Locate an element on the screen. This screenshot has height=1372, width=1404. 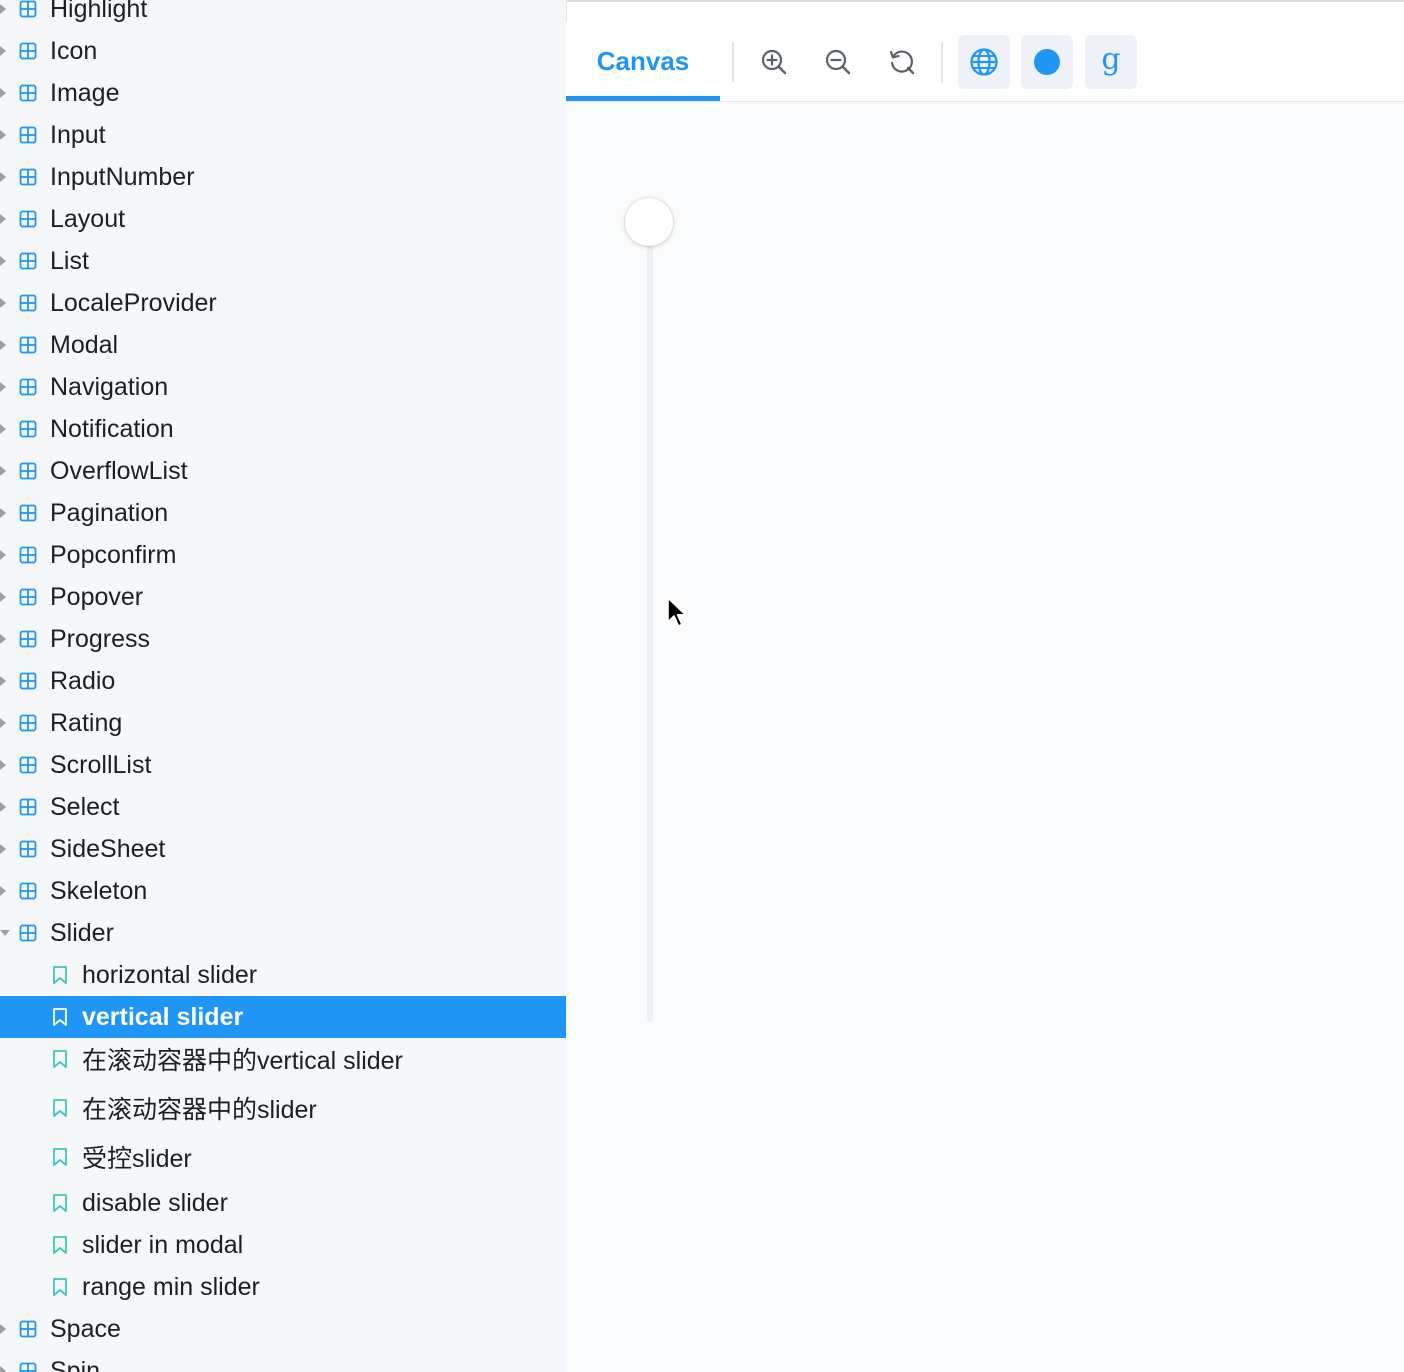
tree-item-label: Radio is located at coordinates (83, 680).